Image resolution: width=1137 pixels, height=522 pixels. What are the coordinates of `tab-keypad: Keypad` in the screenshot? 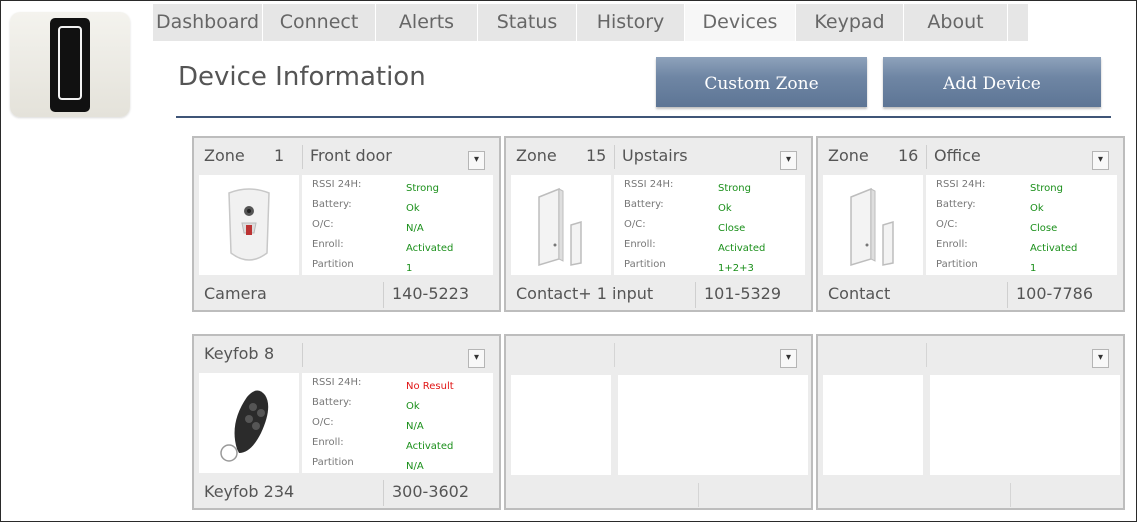 It's located at (850, 22).